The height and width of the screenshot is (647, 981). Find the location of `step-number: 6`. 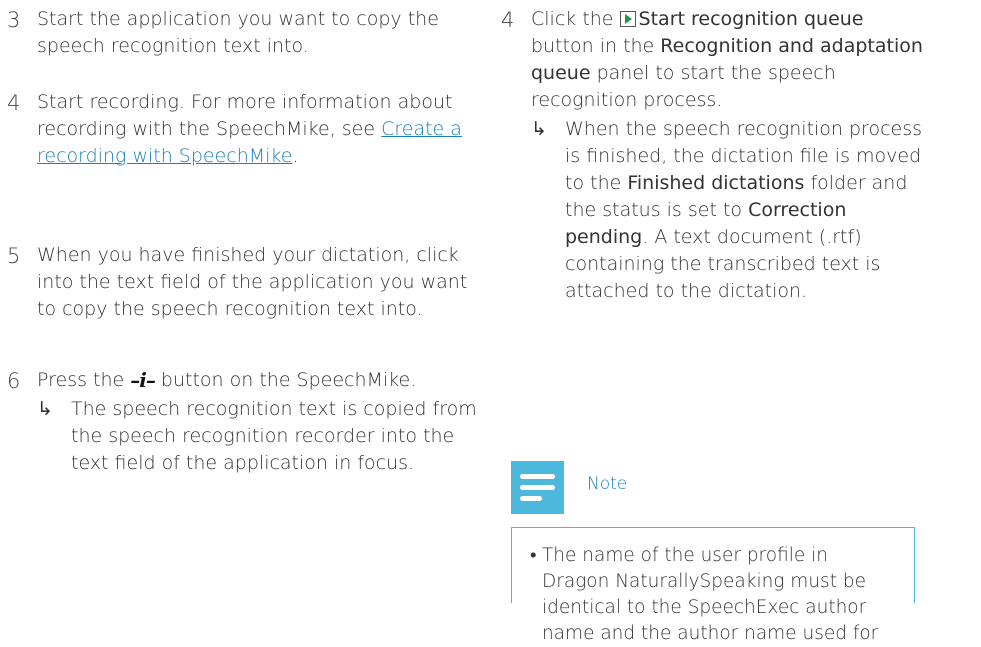

step-number: 6 is located at coordinates (14, 381).